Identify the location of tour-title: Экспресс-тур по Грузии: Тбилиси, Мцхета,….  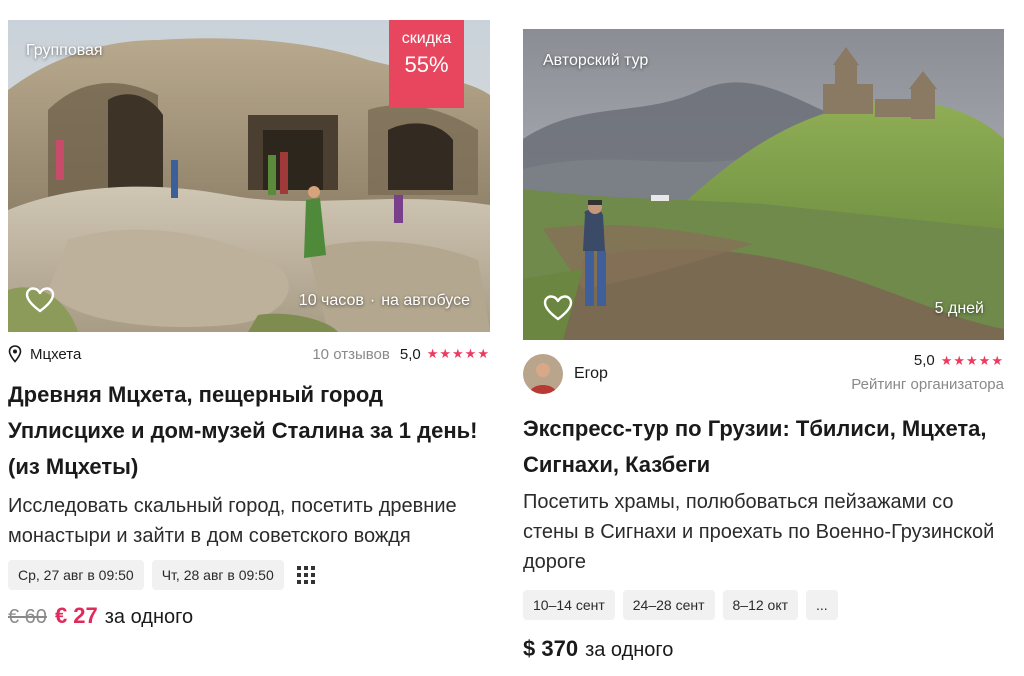
(763, 447).